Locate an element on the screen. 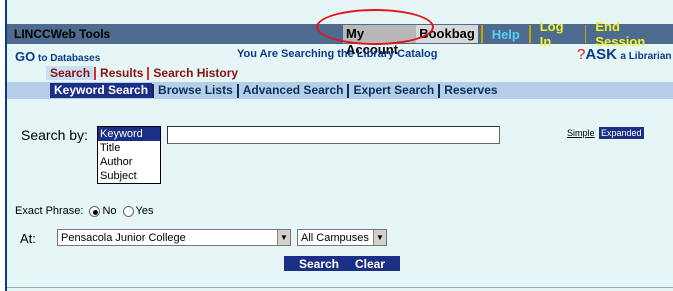 The height and width of the screenshot is (291, 673). exact-phrase-row: Exact Phrase: No Yes is located at coordinates (84, 211).